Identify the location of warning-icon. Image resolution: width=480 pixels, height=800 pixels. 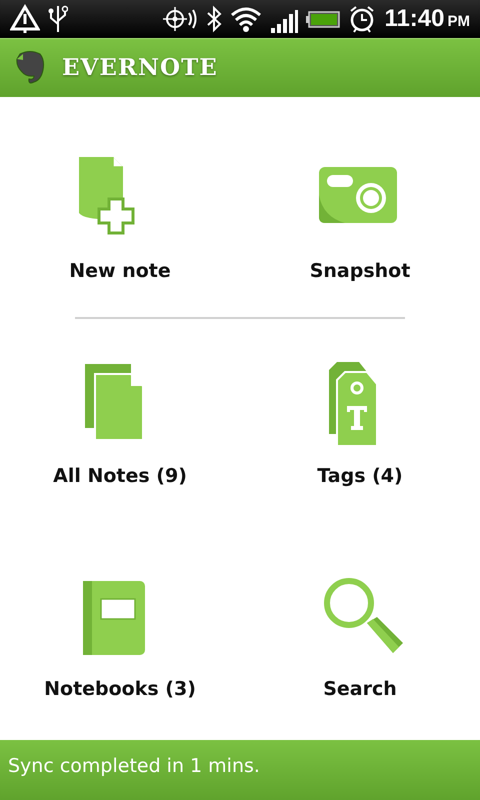
(25, 19).